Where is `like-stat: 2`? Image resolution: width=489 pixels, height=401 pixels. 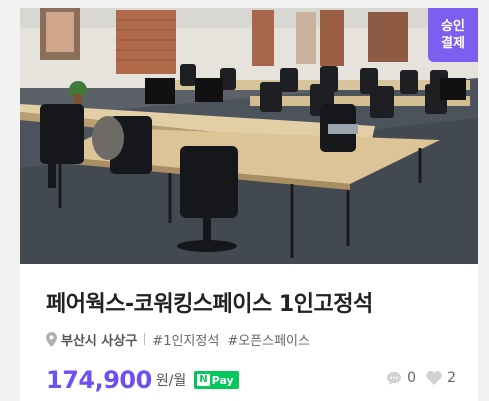 like-stat: 2 is located at coordinates (441, 378).